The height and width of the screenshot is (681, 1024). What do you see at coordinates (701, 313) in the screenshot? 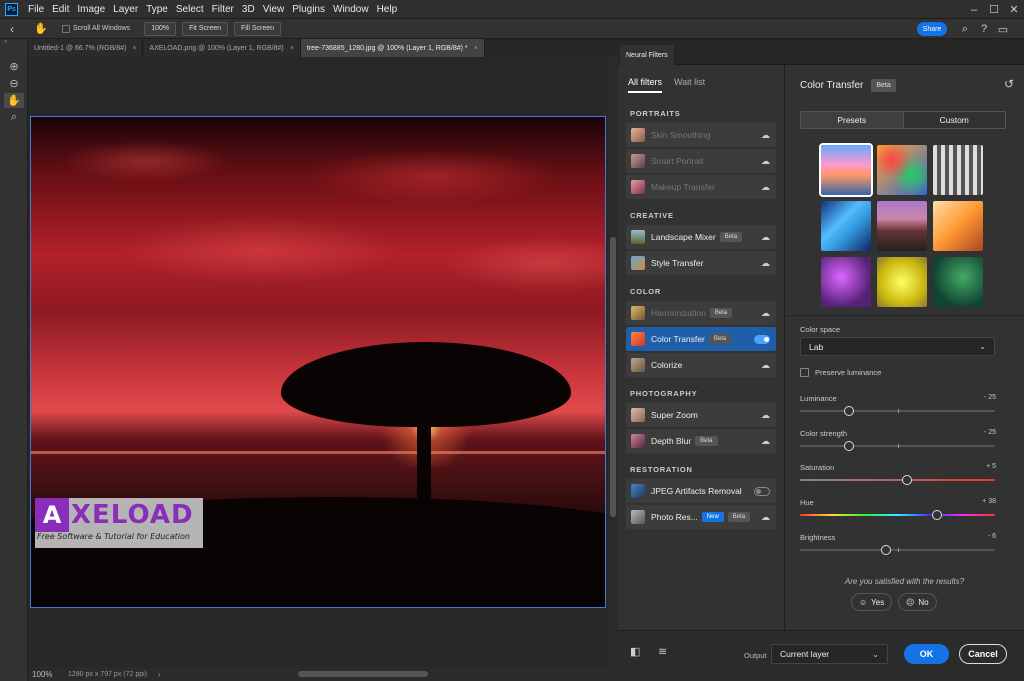
I see `filter-harmonization: Harmonization Beta ☁` at bounding box center [701, 313].